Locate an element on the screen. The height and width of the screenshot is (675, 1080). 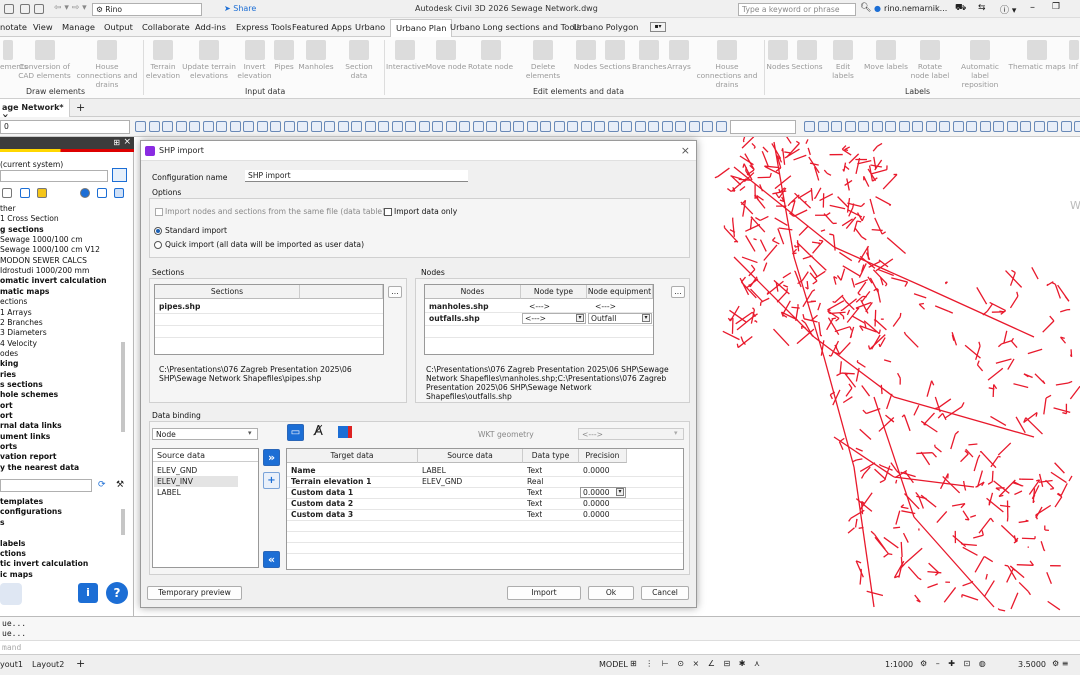
status-tool-icons: ⚙ – ✚ ⊡ ◍ is located at coordinates (954, 663).